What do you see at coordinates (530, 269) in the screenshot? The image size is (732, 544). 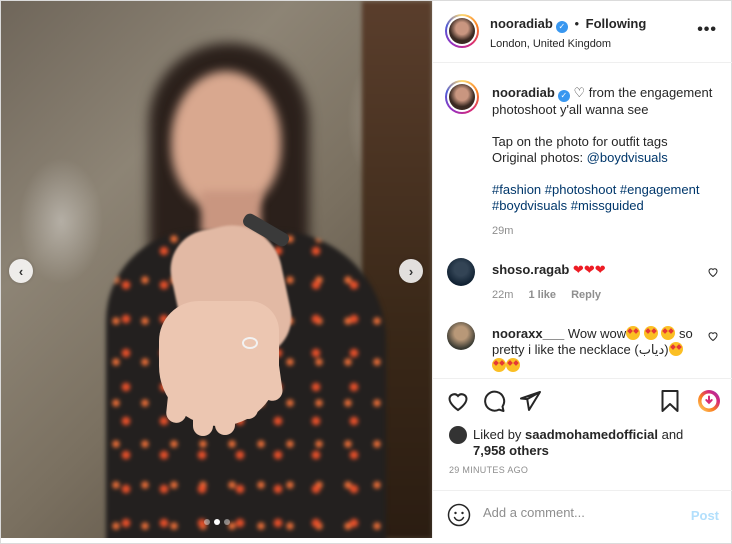 I see `comment-username: shoso.ragab` at bounding box center [530, 269].